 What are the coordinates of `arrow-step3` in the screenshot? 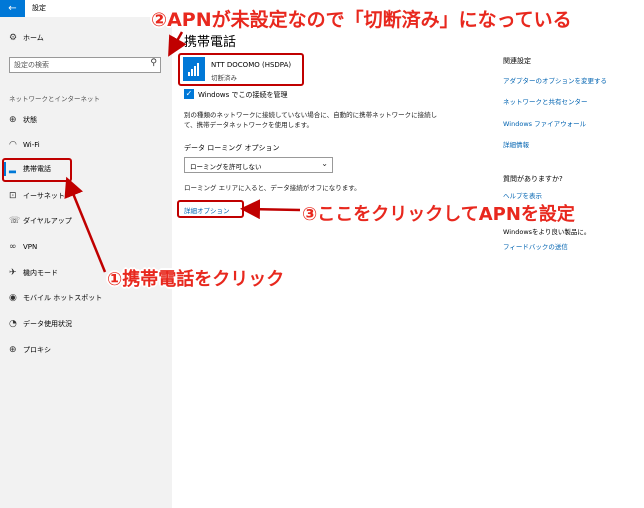 It's located at (270, 209).